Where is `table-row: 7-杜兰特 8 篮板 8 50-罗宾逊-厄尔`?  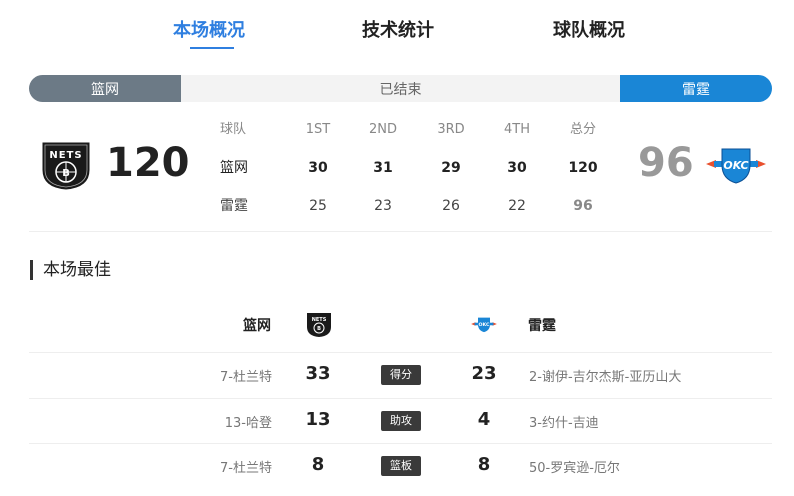 table-row: 7-杜兰特 8 篮板 8 50-罗宾逊-厄尔 is located at coordinates (400, 465).